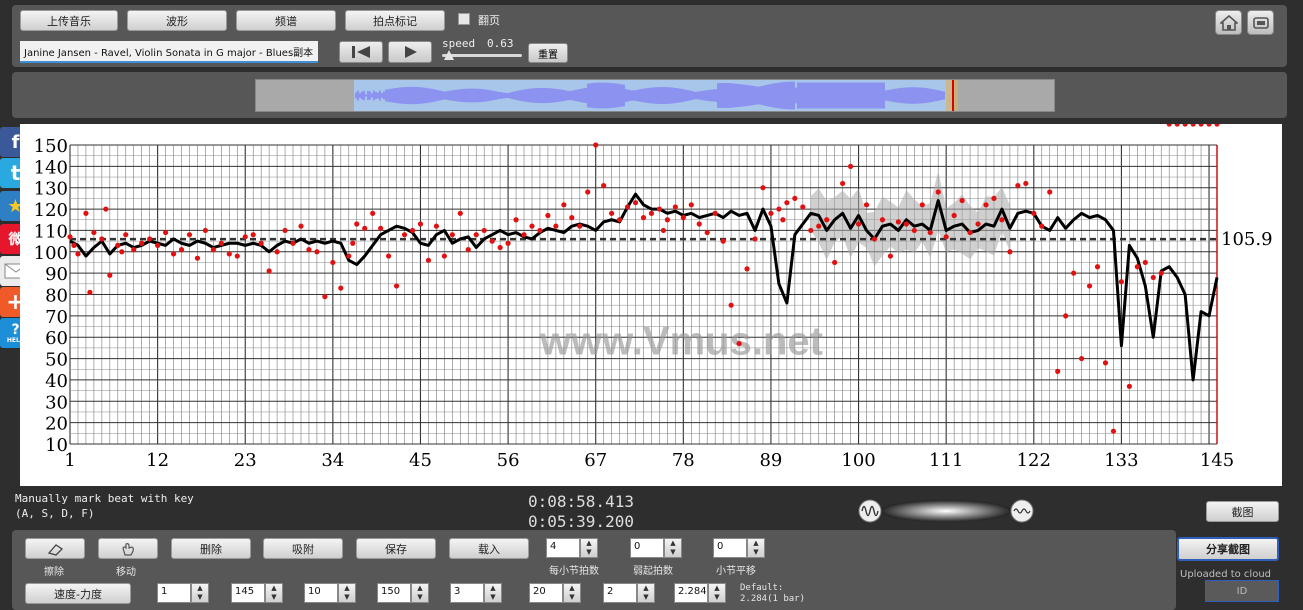 The height and width of the screenshot is (610, 1303). I want to click on load-button: 载入, so click(489, 548).